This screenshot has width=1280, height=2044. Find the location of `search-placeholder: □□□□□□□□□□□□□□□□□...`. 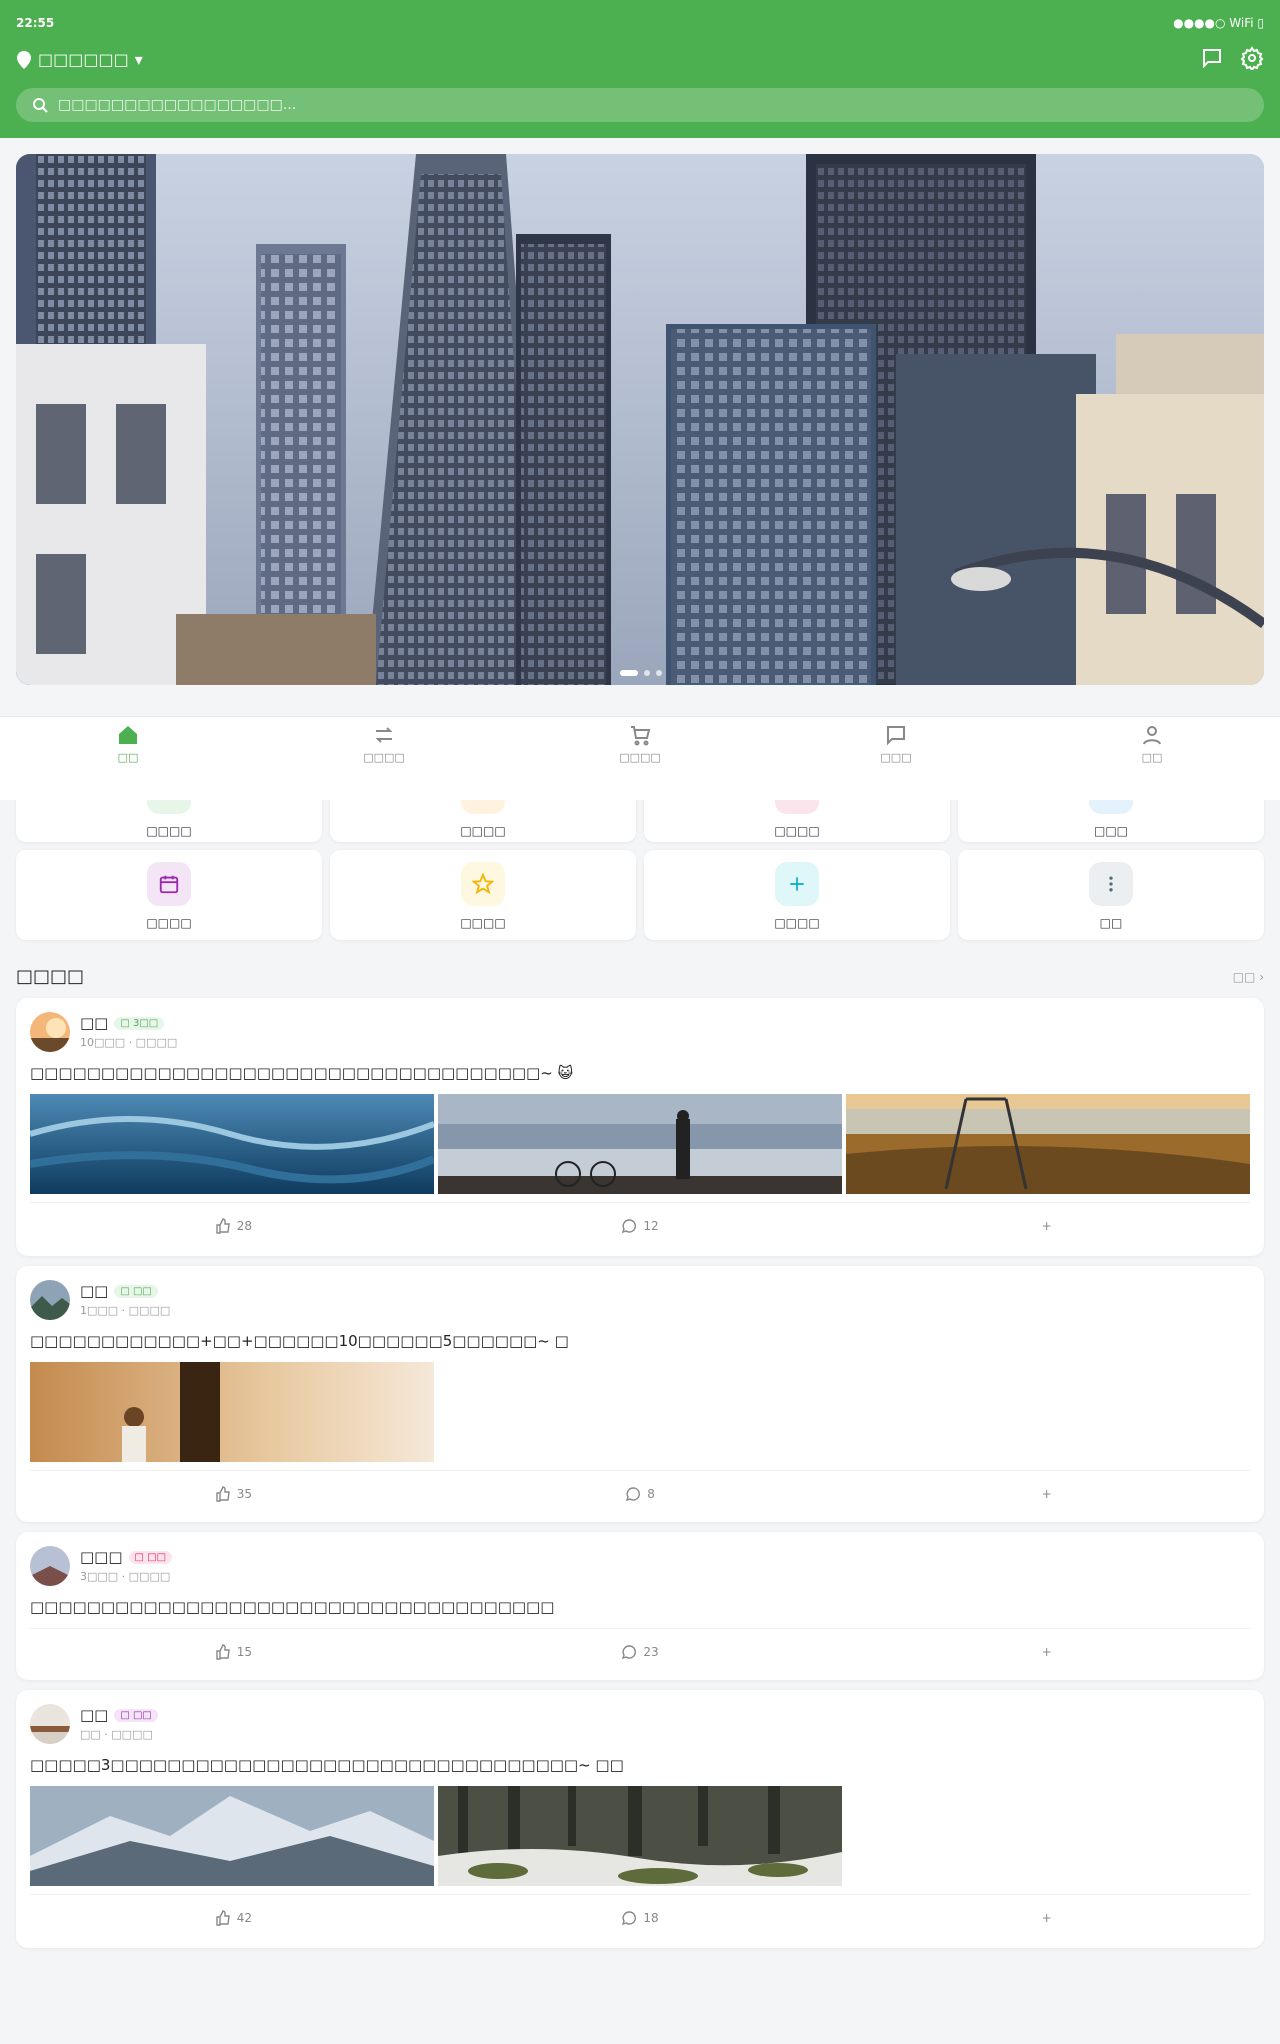

search-placeholder: □□□□□□□□□□□□□□□□□... is located at coordinates (177, 105).